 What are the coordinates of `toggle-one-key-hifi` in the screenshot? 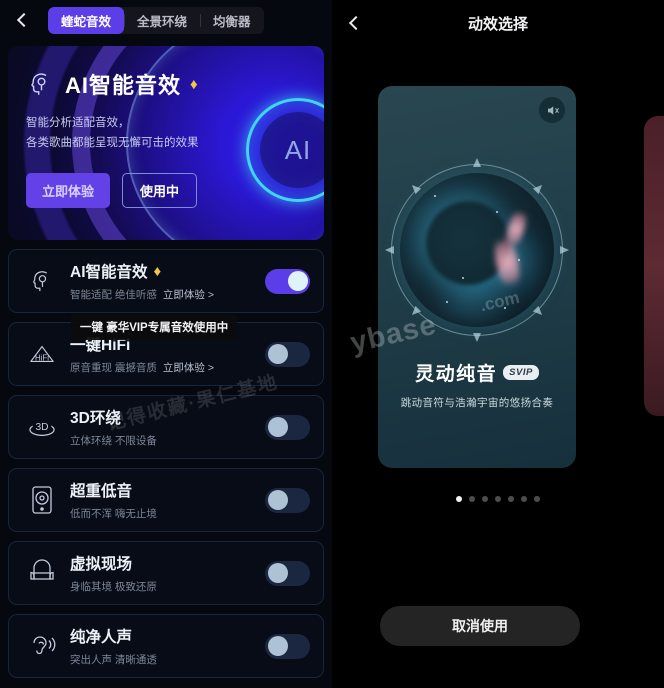 It's located at (287, 354).